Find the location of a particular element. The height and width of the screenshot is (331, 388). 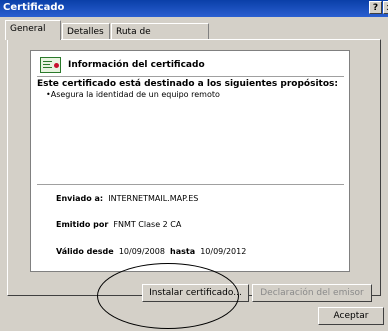

valid-from-value: 10/09/2008 is located at coordinates (141, 251).